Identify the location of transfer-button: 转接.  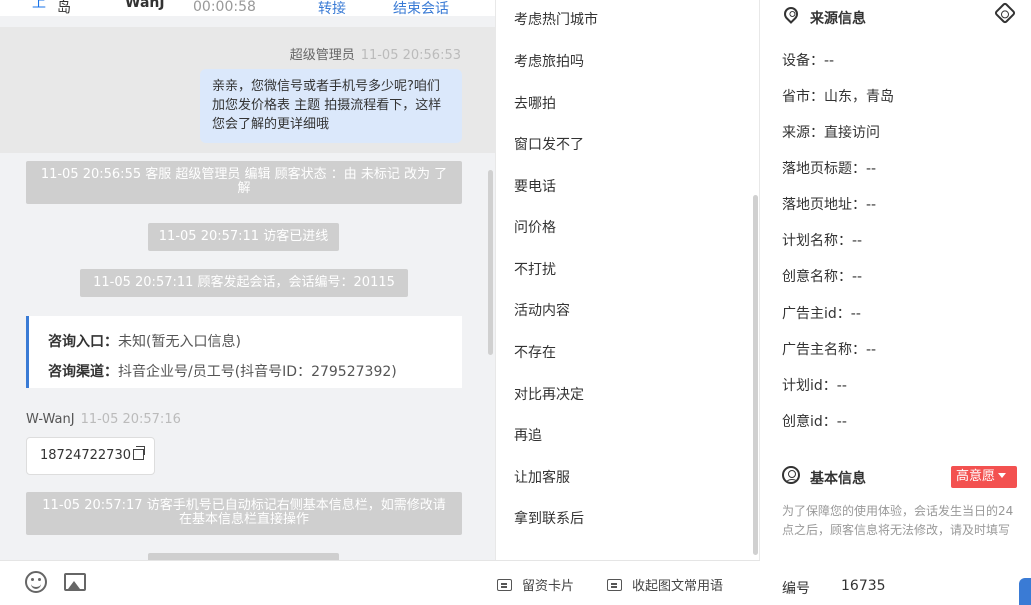
(332, 9).